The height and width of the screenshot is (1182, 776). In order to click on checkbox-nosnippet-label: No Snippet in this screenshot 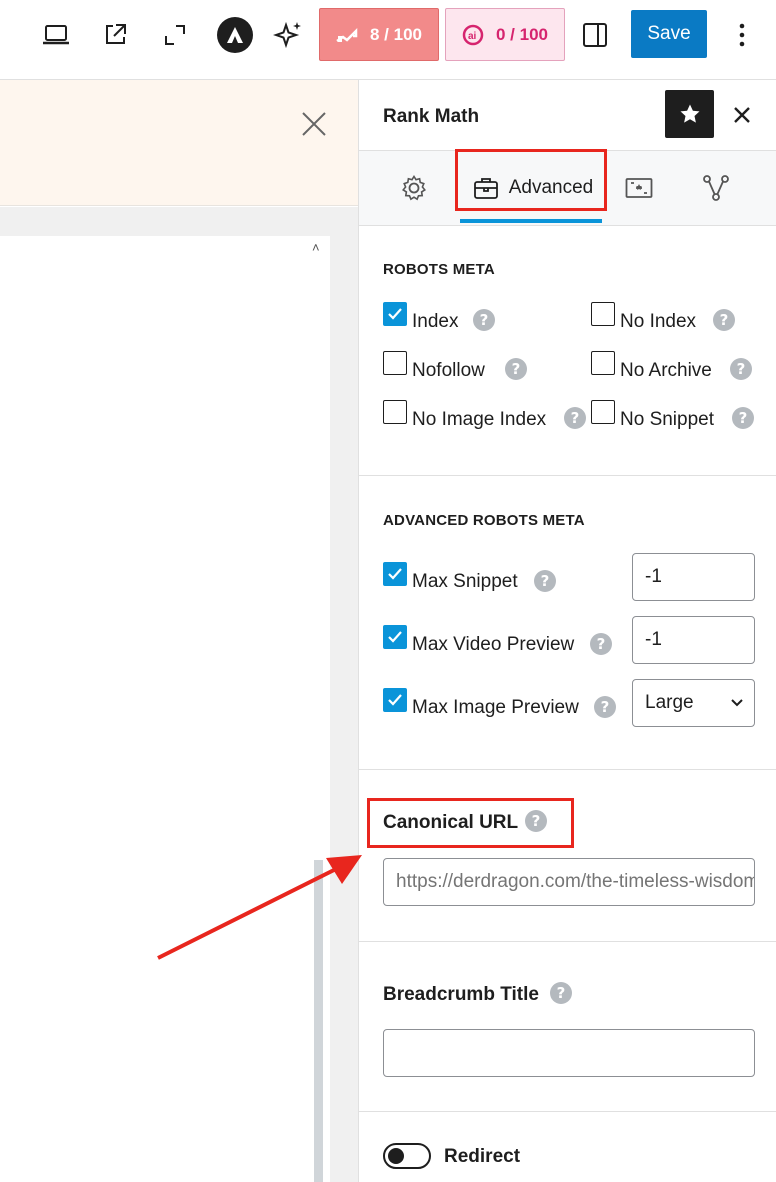, I will do `click(667, 419)`.